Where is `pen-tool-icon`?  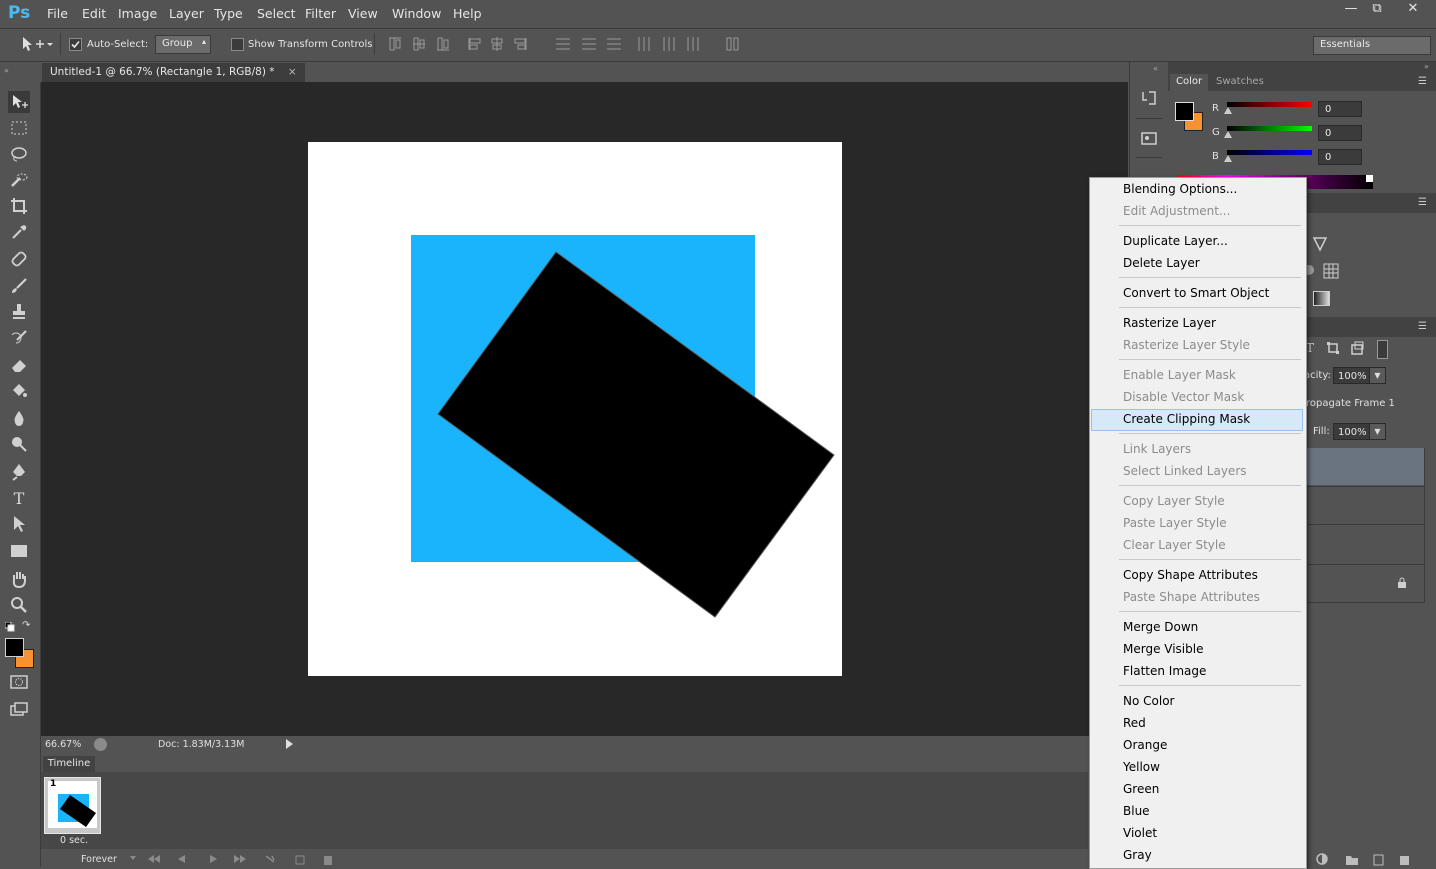 pen-tool-icon is located at coordinates (19, 472).